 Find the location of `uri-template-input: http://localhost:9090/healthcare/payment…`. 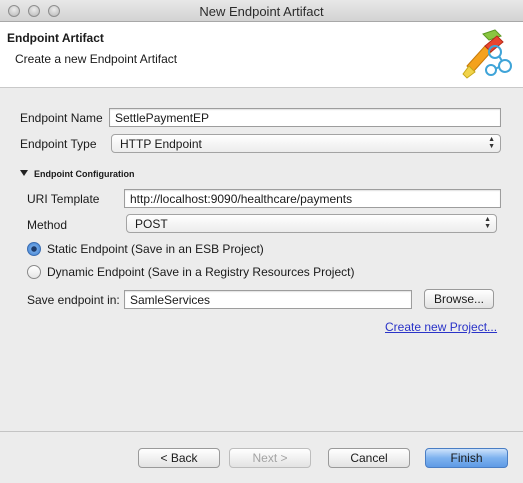

uri-template-input: http://localhost:9090/healthcare/payment… is located at coordinates (312, 198).